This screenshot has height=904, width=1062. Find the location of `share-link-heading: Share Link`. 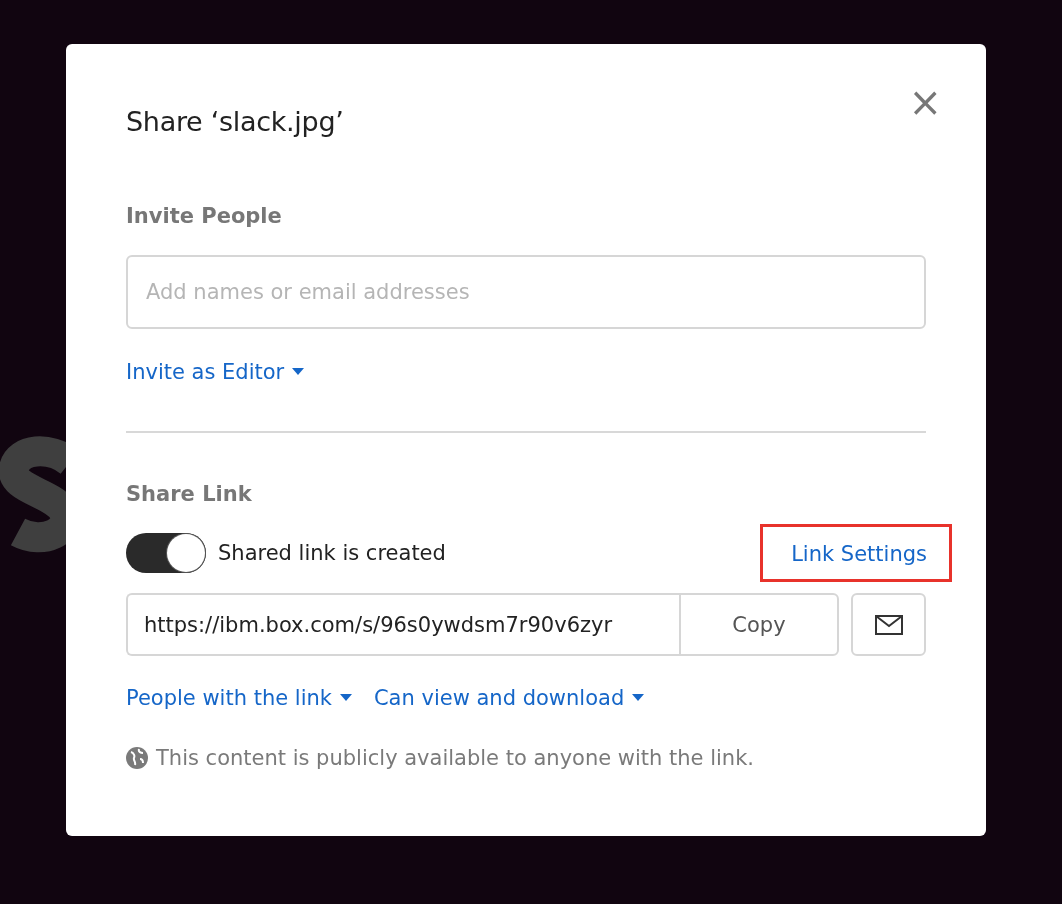

share-link-heading: Share Link is located at coordinates (189, 494).